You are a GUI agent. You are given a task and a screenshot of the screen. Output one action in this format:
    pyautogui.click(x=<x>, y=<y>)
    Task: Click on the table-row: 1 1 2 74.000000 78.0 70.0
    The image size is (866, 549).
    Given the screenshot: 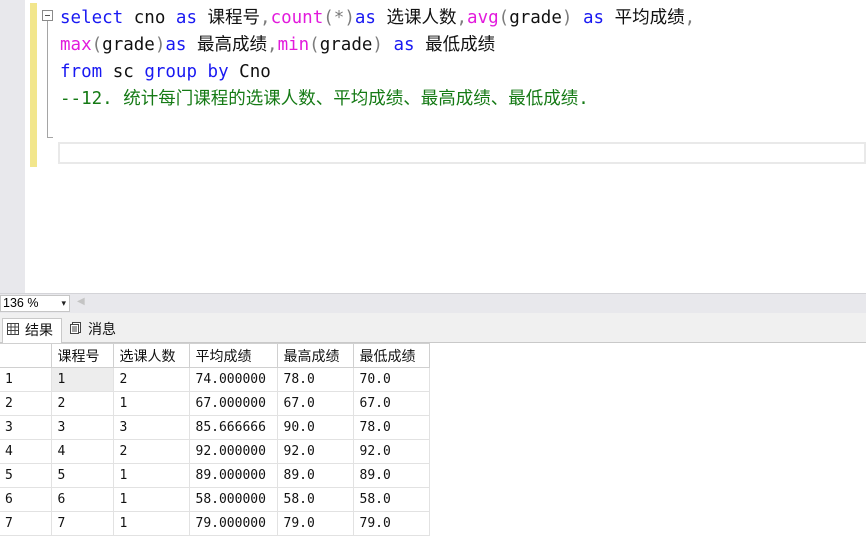 What is the action you would take?
    pyautogui.click(x=215, y=379)
    